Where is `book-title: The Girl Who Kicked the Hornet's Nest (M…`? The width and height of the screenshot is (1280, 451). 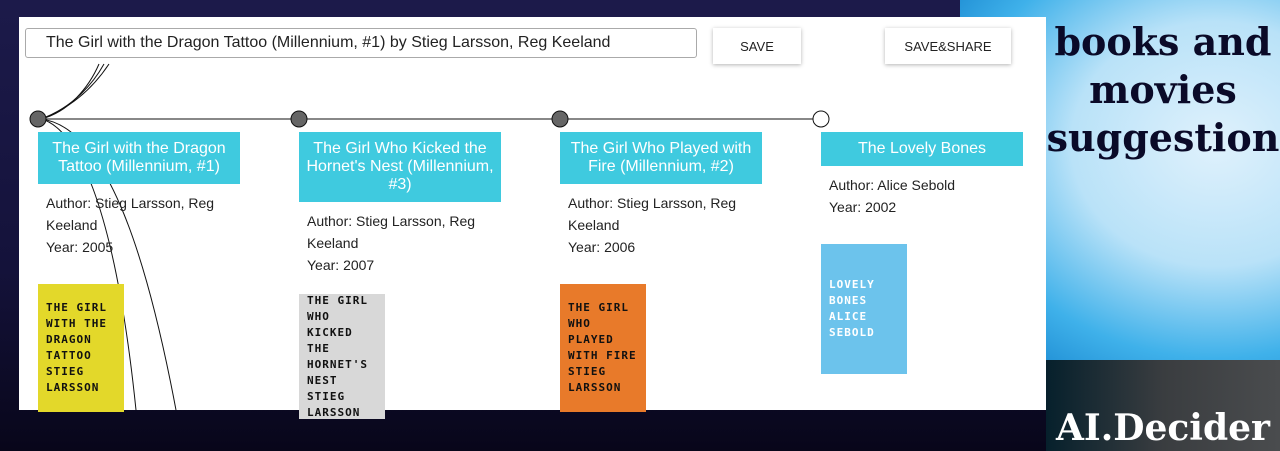
book-title: The Girl Who Kicked the Hornet's Nest (M… is located at coordinates (400, 167).